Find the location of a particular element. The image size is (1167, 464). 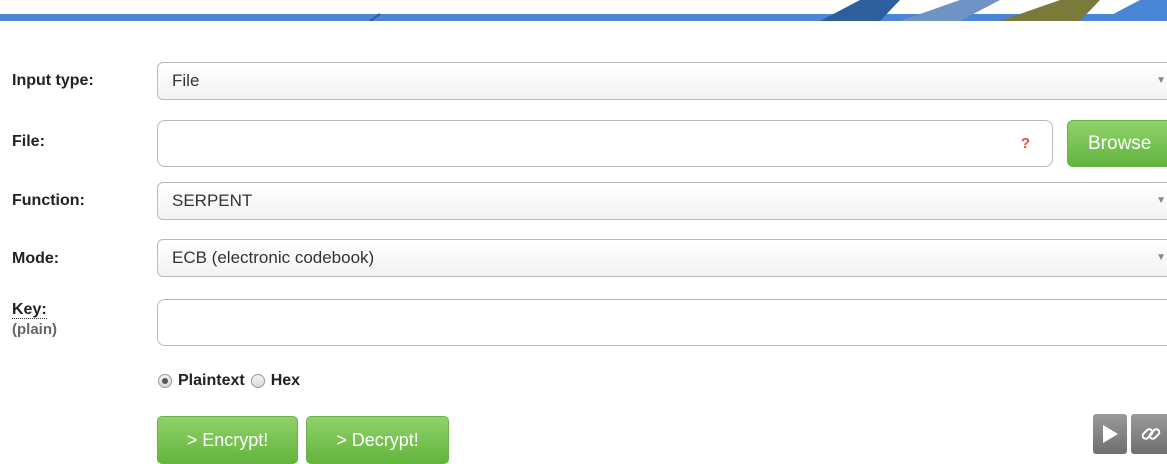

input-type-select: File ▼ is located at coordinates (662, 81).